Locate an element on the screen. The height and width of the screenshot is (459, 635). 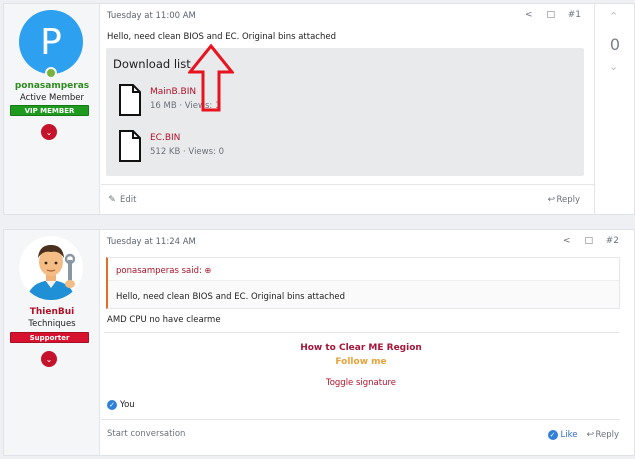
vote-column: ⌃ 0 ⌄ is located at coordinates (614, 109).